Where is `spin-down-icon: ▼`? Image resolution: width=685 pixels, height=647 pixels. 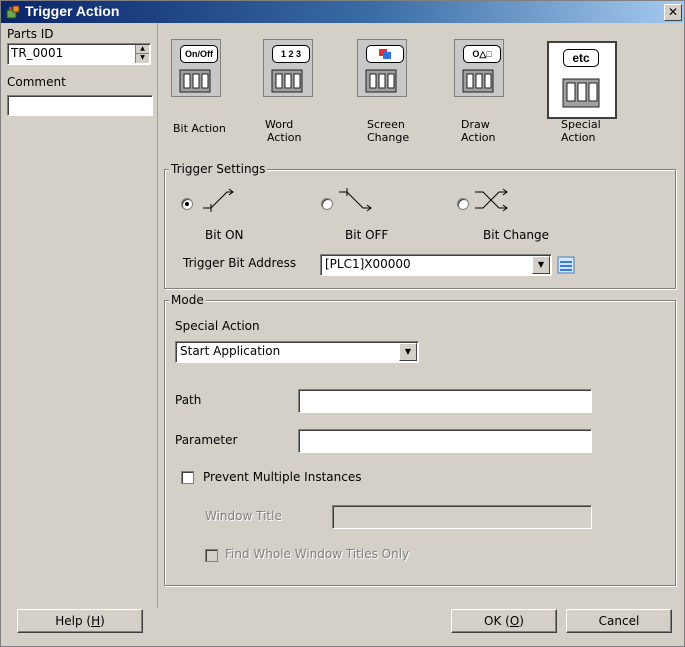 spin-down-icon: ▼ is located at coordinates (142, 58).